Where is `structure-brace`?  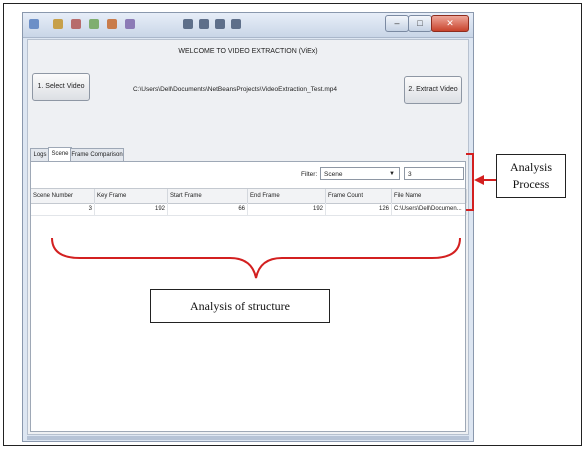
structure-brace is located at coordinates (256, 258).